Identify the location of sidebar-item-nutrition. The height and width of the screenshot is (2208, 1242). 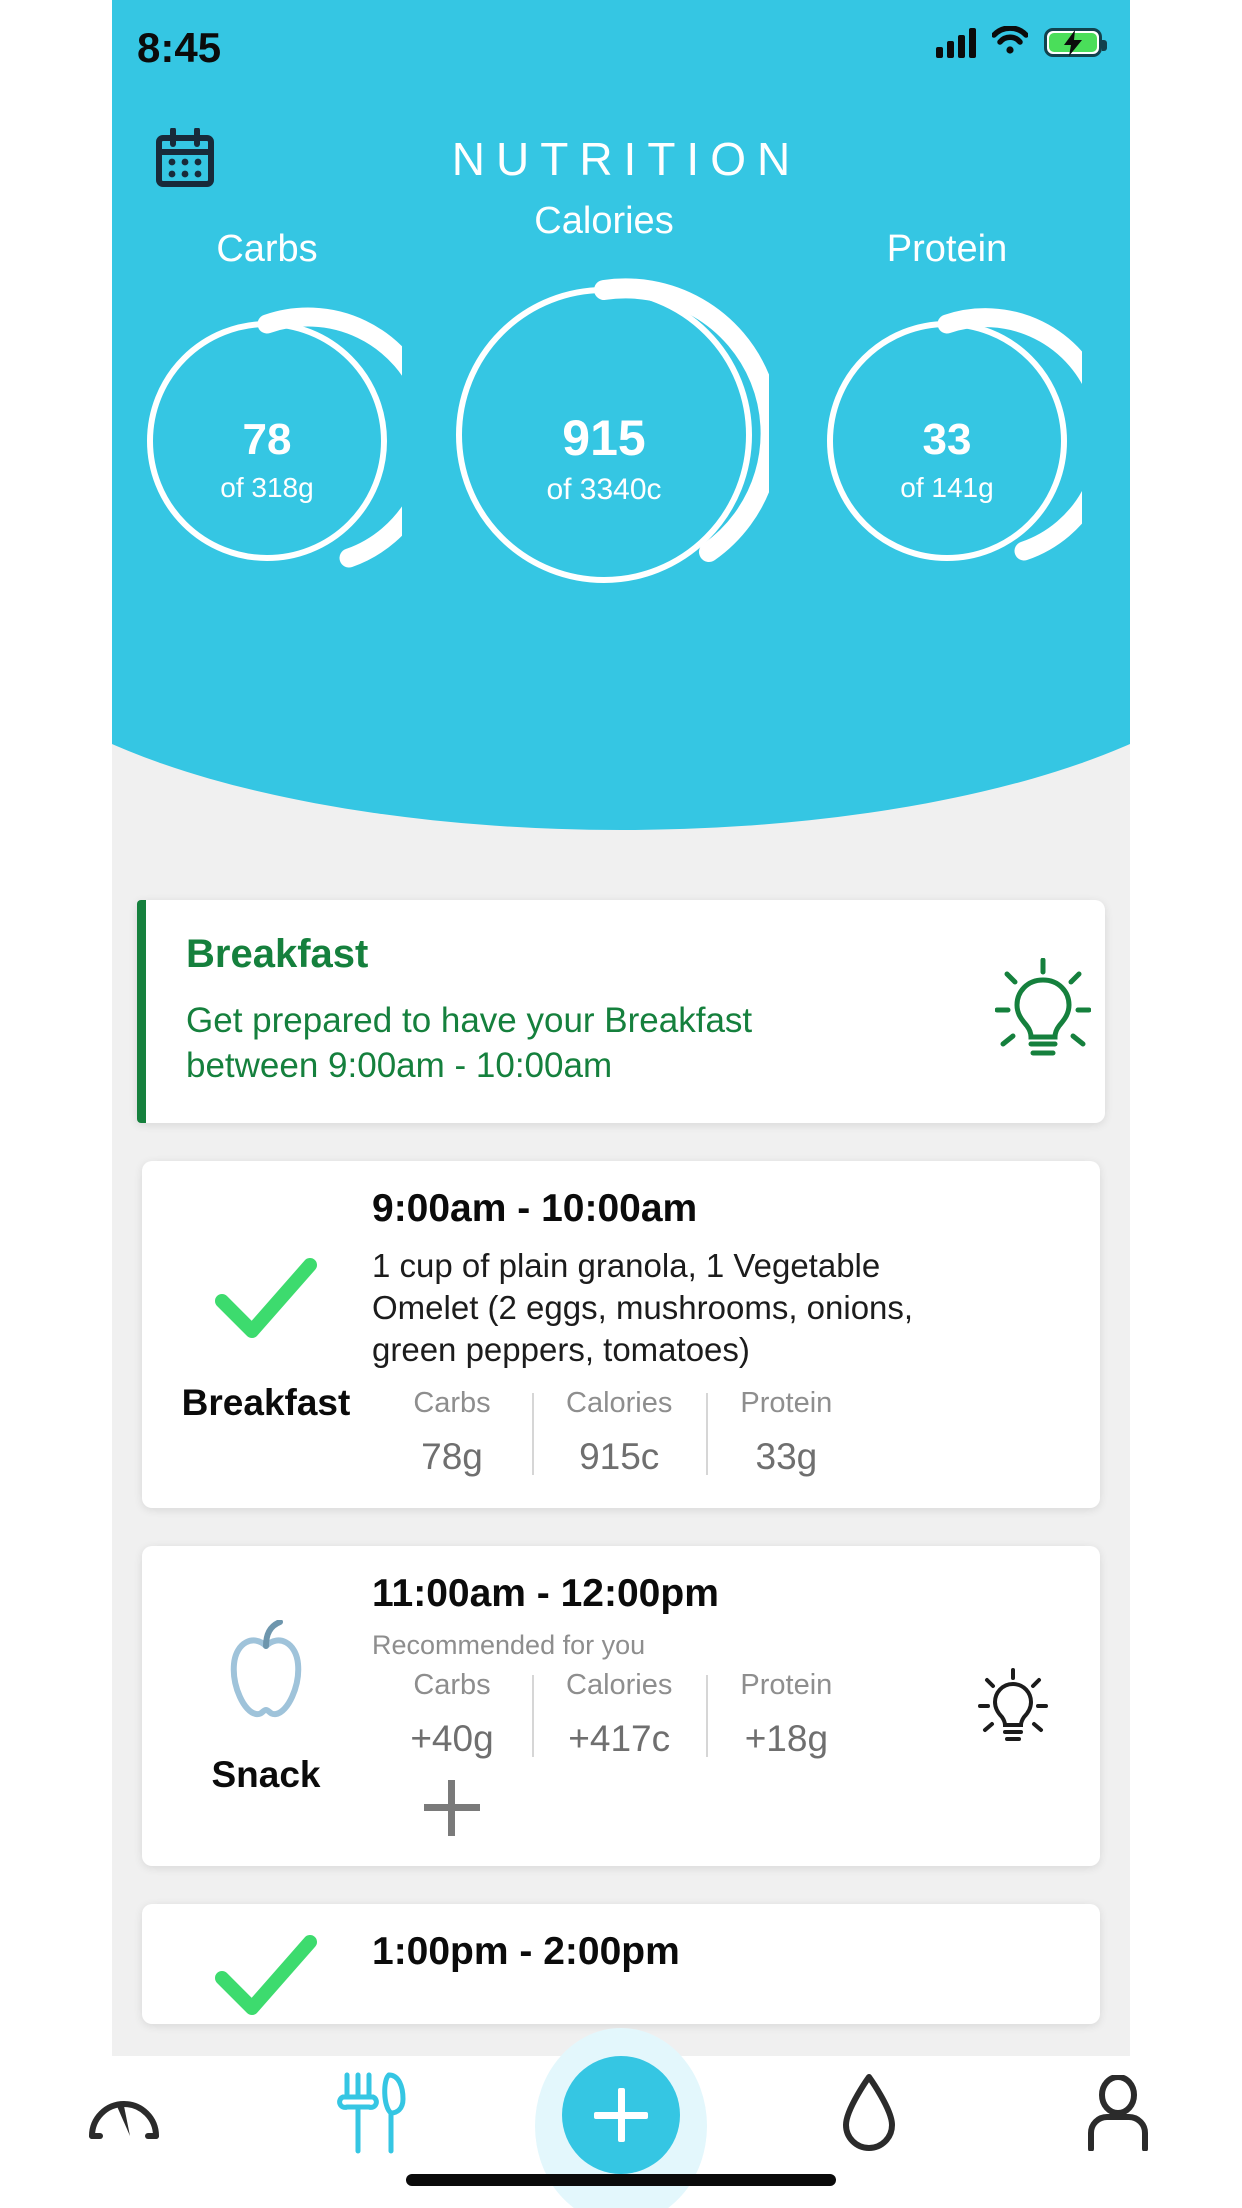
(372, 2115).